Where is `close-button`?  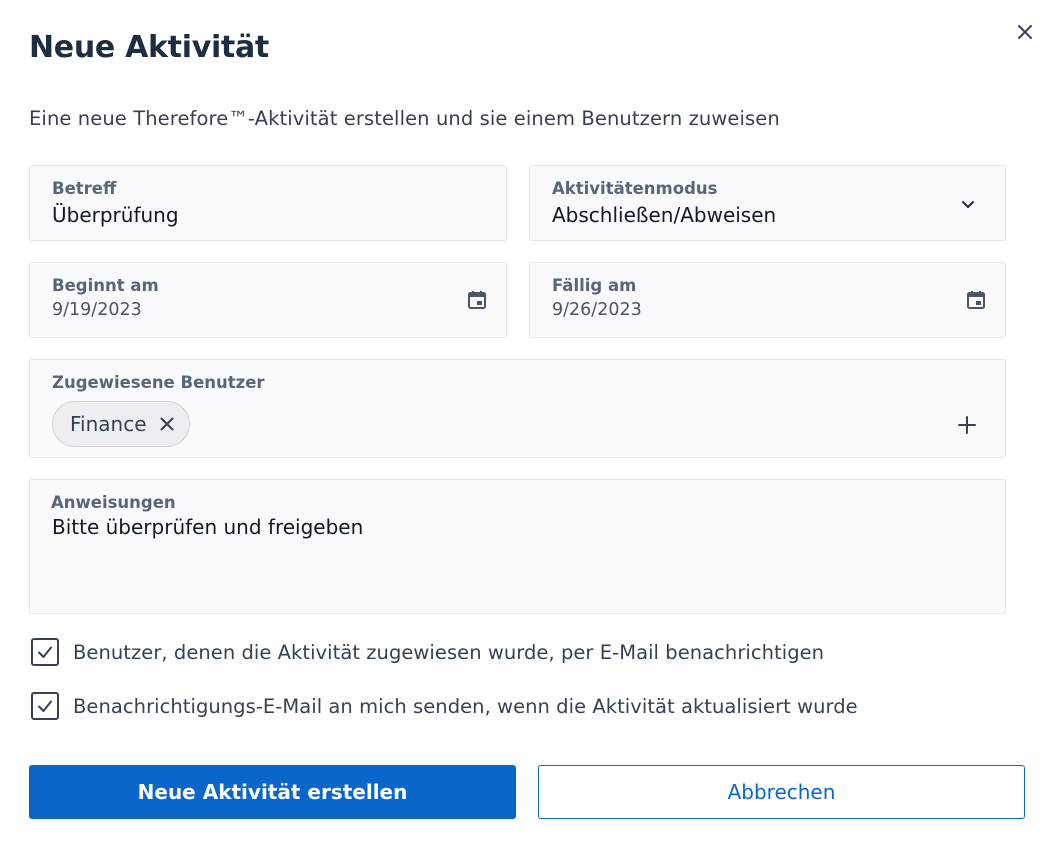
close-button is located at coordinates (1025, 32).